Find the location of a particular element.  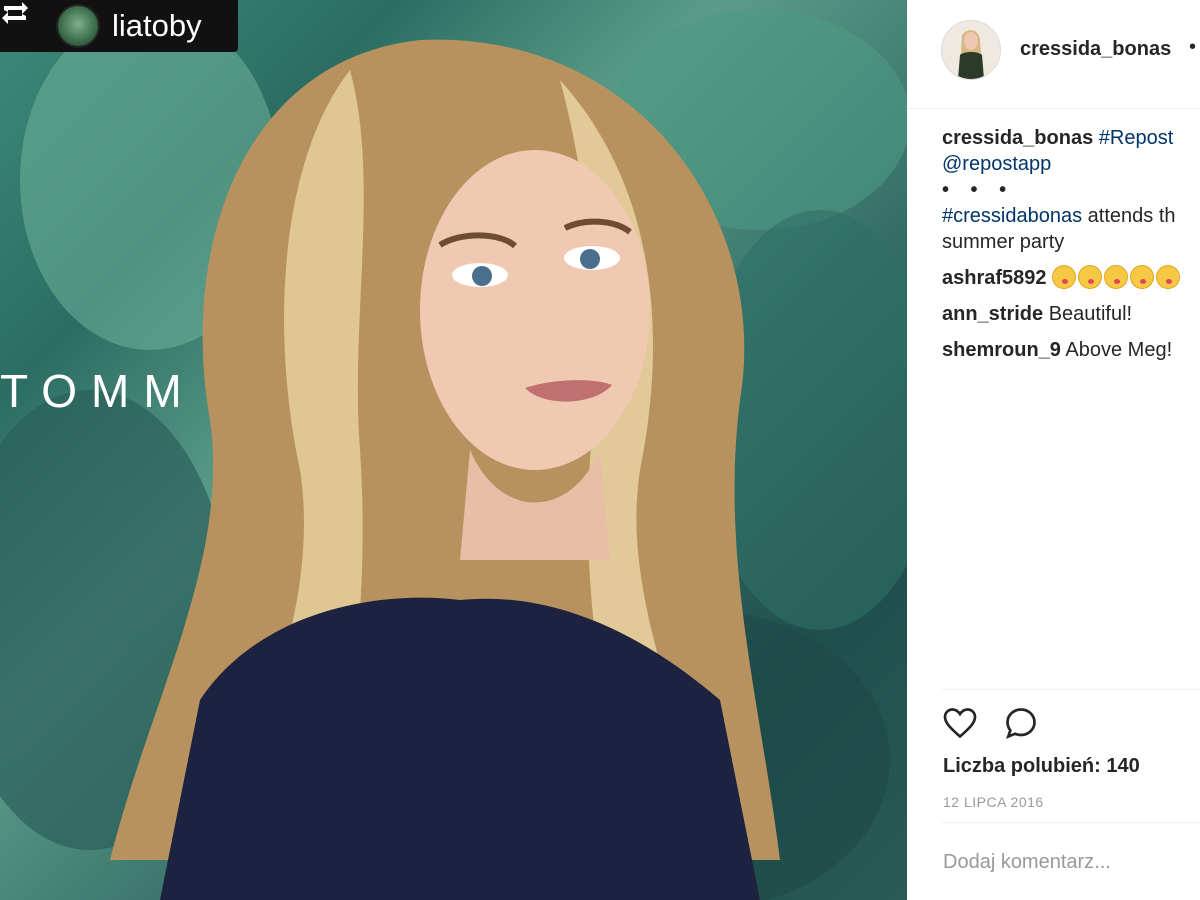

heart-icon is located at coordinates (960, 725).